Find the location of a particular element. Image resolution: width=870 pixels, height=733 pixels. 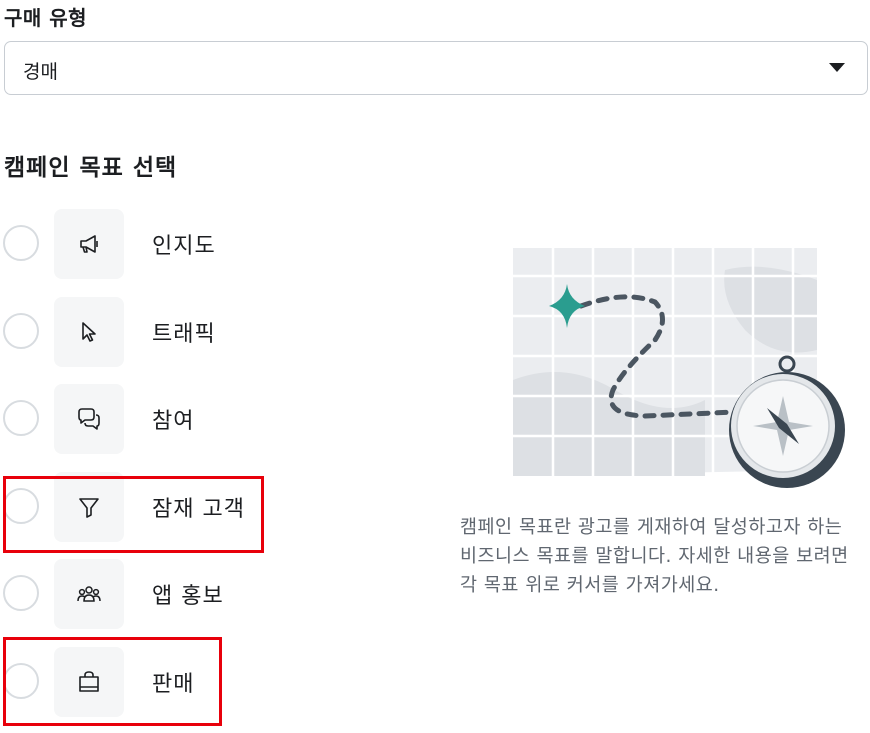

caret-down-icon is located at coordinates (837, 67).